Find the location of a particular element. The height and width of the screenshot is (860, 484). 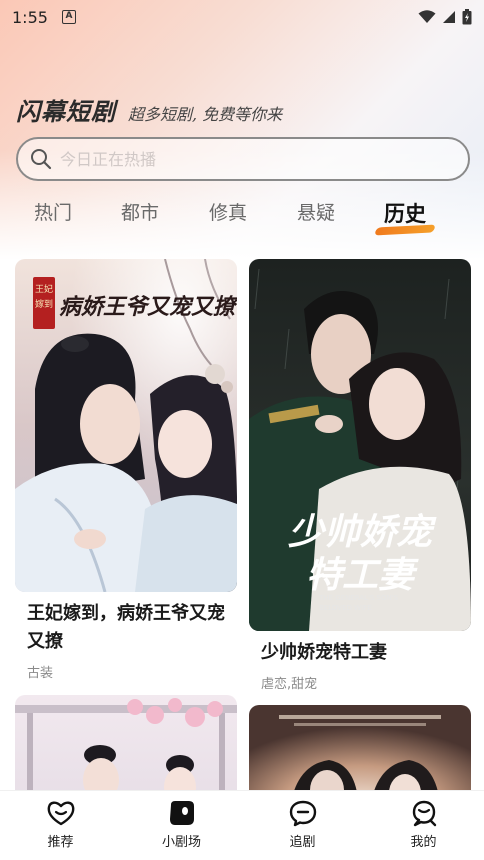

tab-city: 都市 is located at coordinates (140, 211).